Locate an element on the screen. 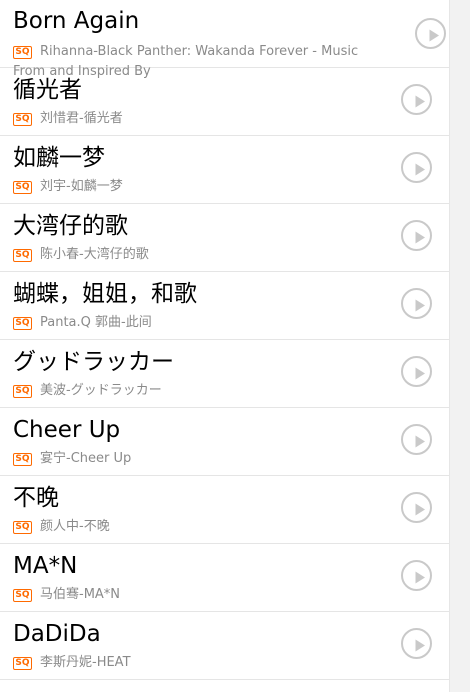 The width and height of the screenshot is (470, 692). song-subtitle-line: SQ 刘宇-如麟一梦 is located at coordinates (196, 187).